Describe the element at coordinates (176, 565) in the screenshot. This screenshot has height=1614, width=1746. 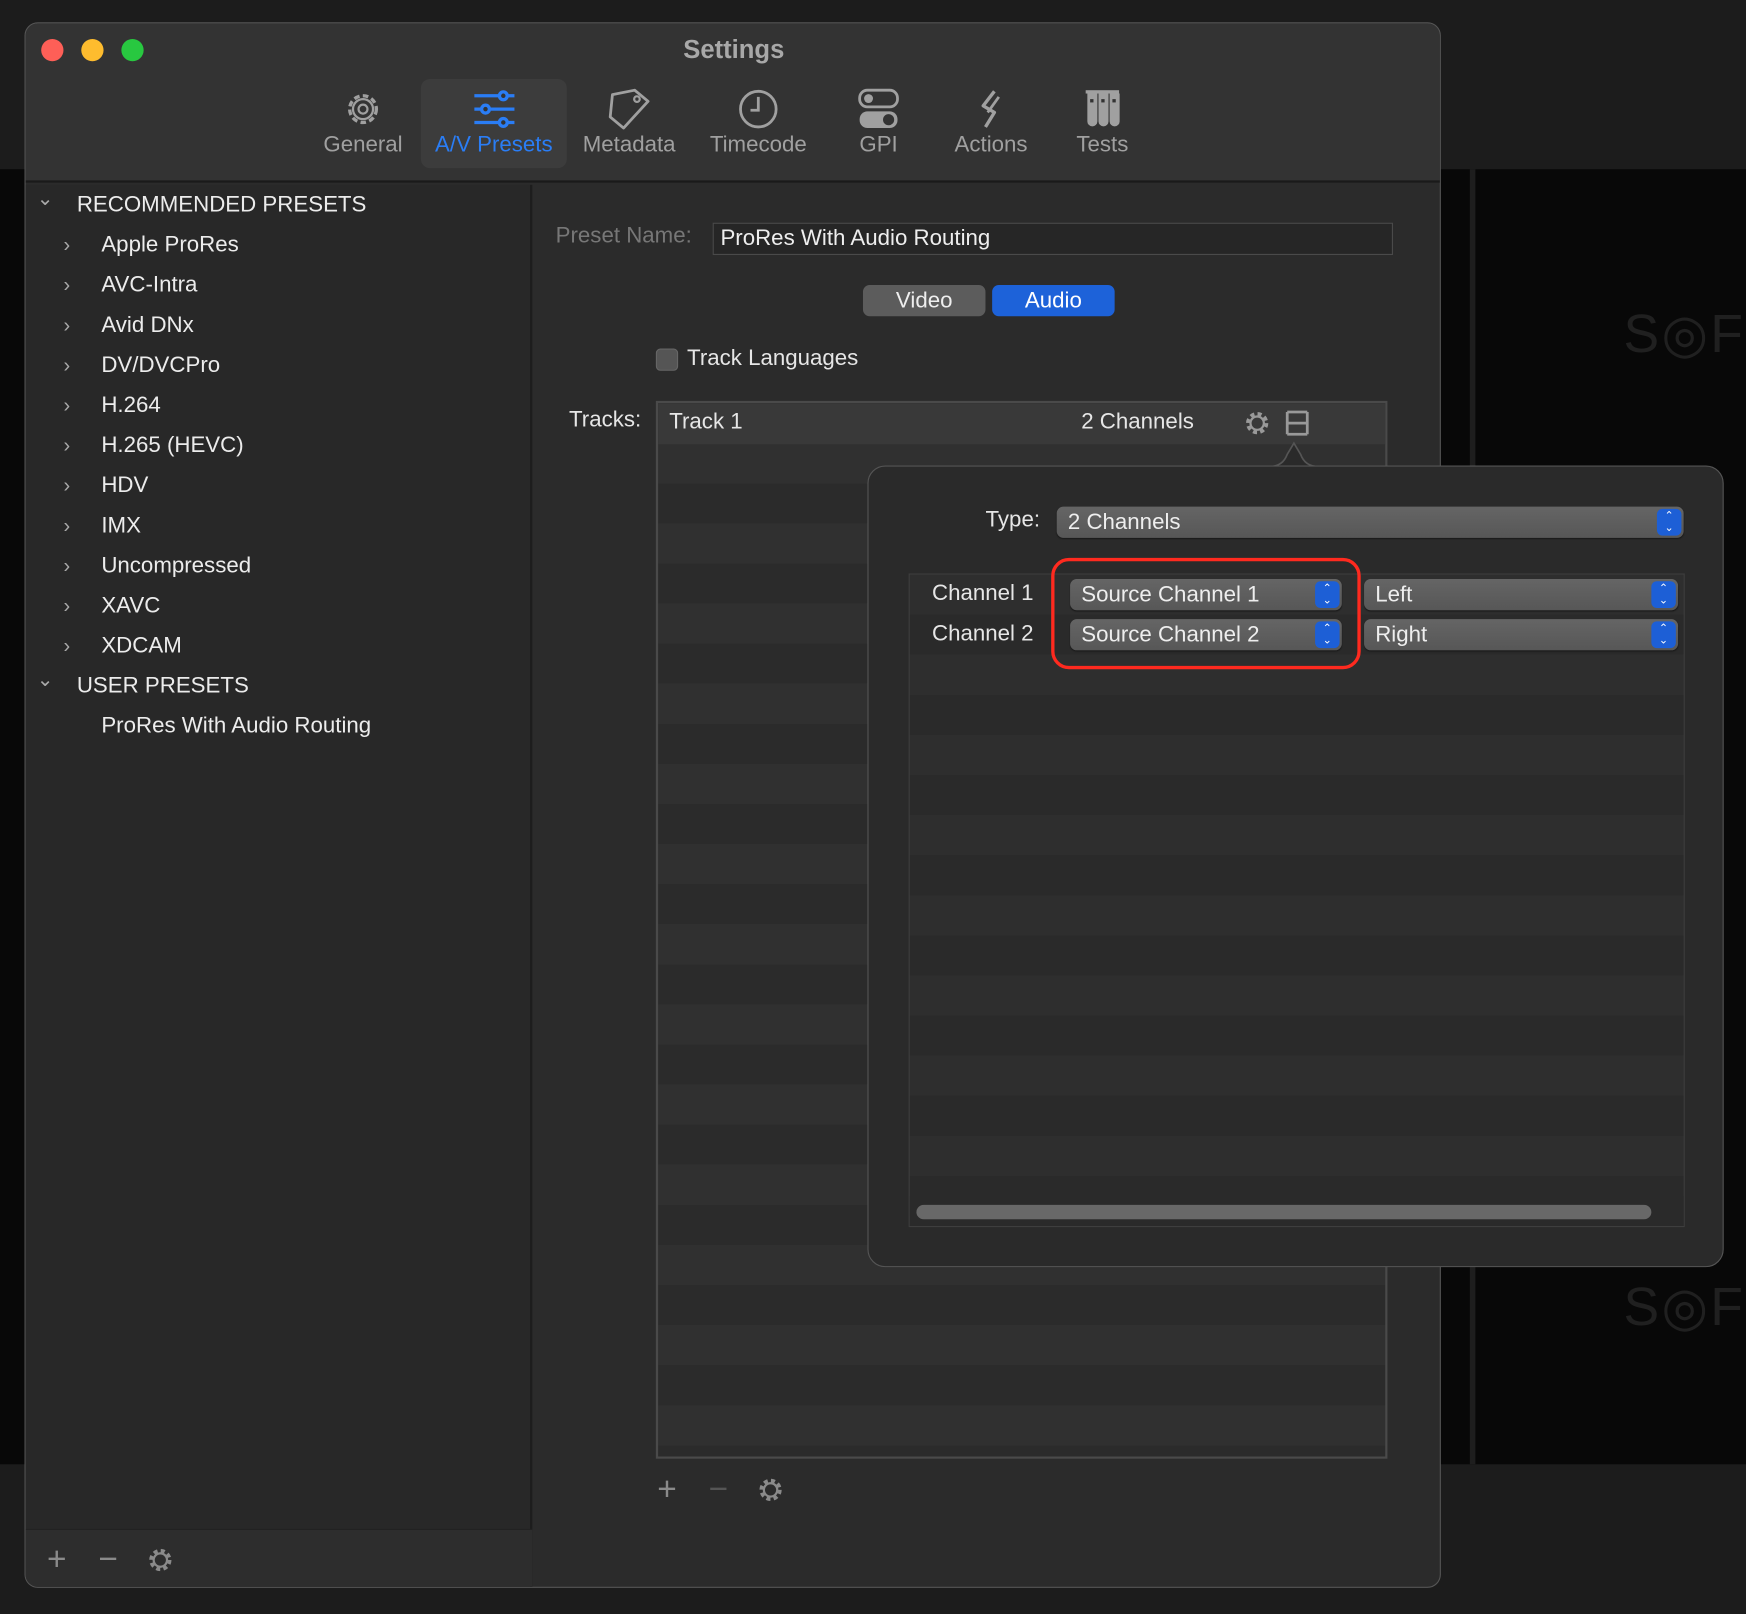
I see `tree-label: Uncompressed` at that location.